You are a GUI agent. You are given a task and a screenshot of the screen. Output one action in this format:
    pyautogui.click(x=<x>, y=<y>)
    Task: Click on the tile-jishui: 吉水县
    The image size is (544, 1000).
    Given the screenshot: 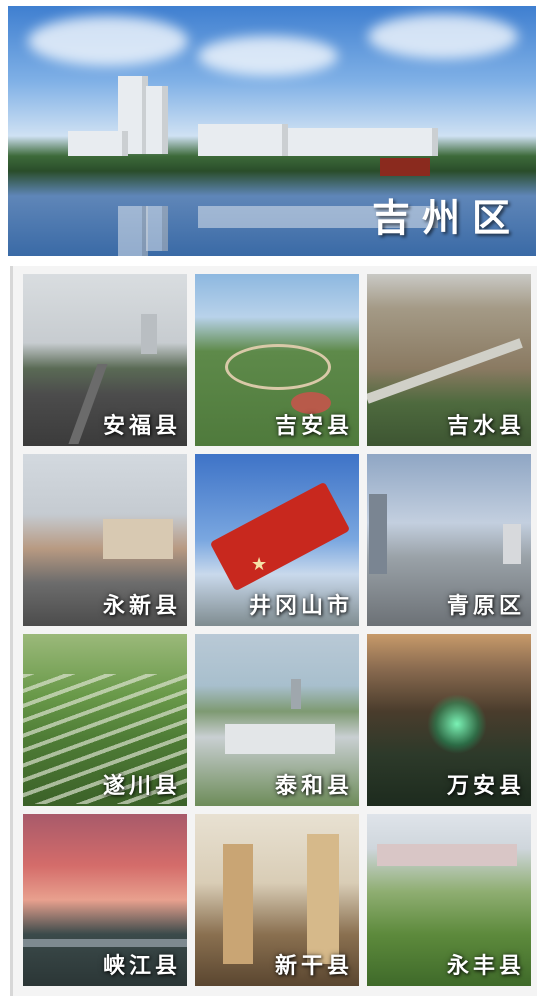 What is the action you would take?
    pyautogui.click(x=449, y=360)
    